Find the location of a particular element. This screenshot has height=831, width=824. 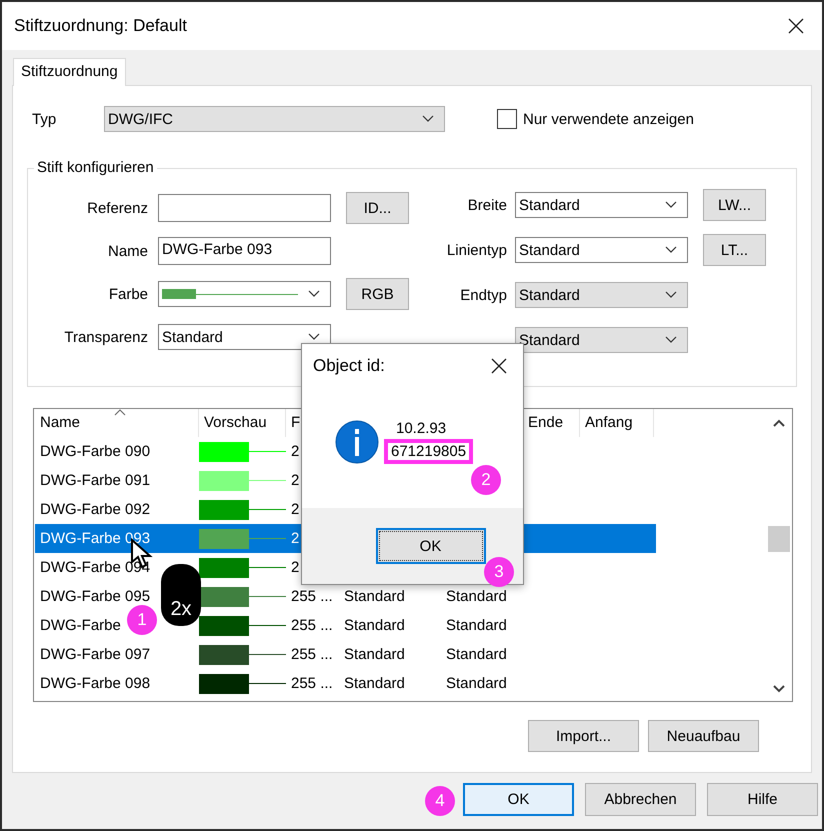

field-label: Transparenz is located at coordinates (106, 337).